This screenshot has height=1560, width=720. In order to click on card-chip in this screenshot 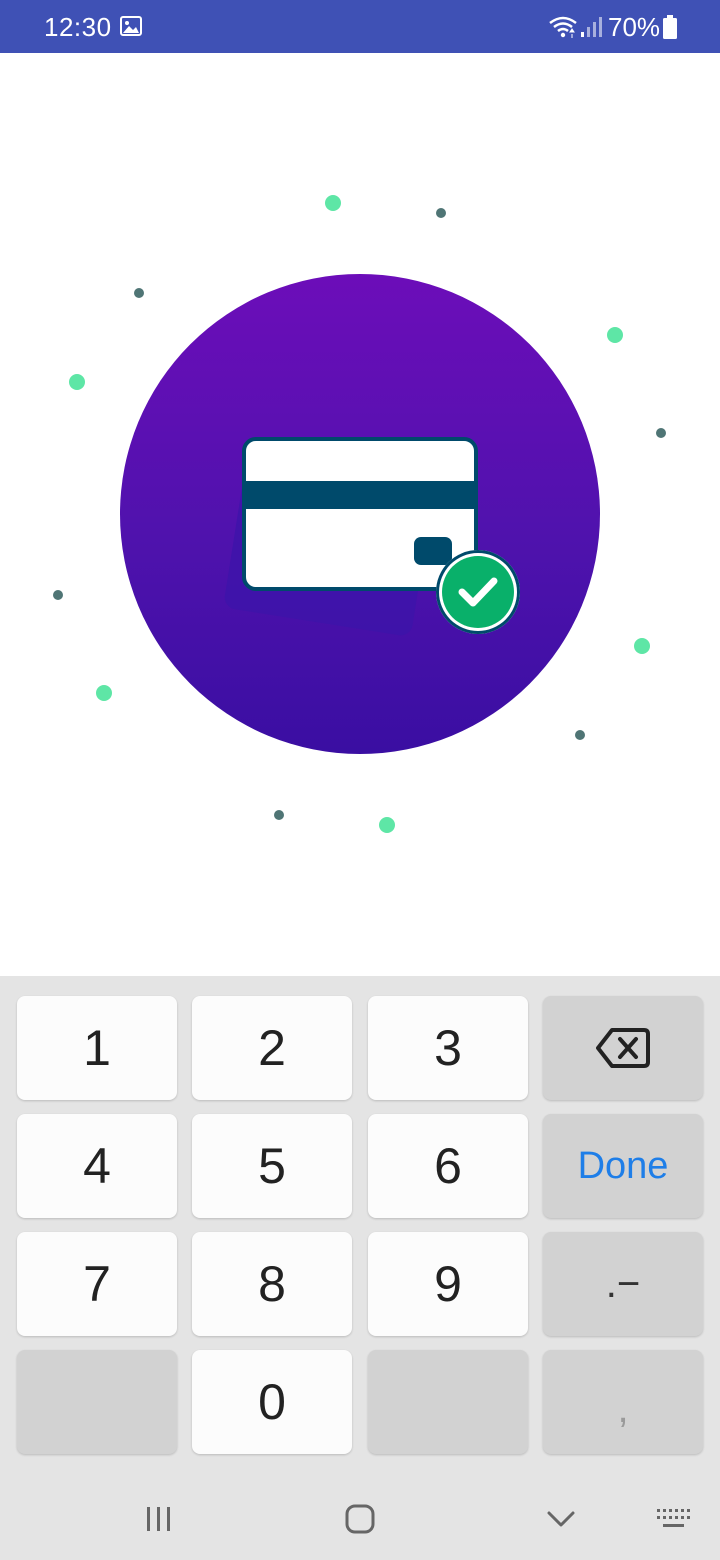, I will do `click(433, 551)`.